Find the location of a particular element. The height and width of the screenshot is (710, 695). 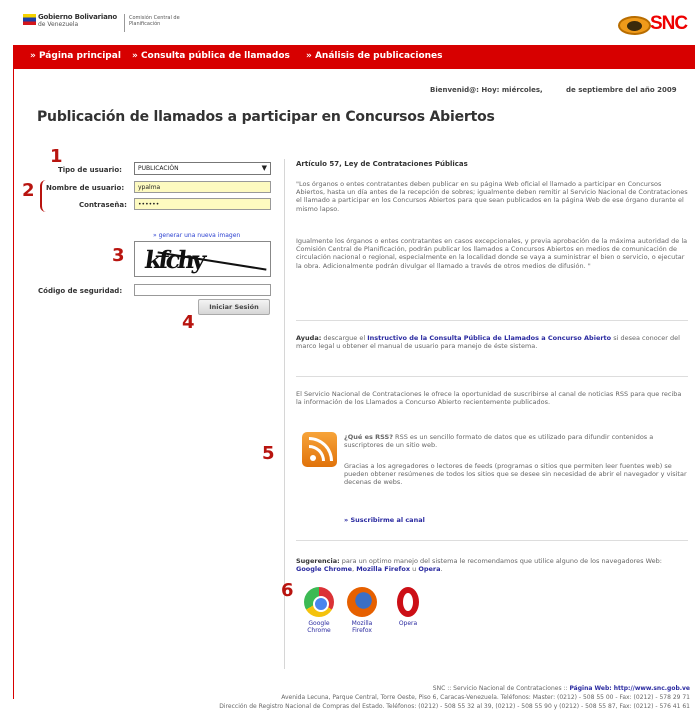

browser-firefox: Mozilla Firefox is located at coordinates (362, 610).